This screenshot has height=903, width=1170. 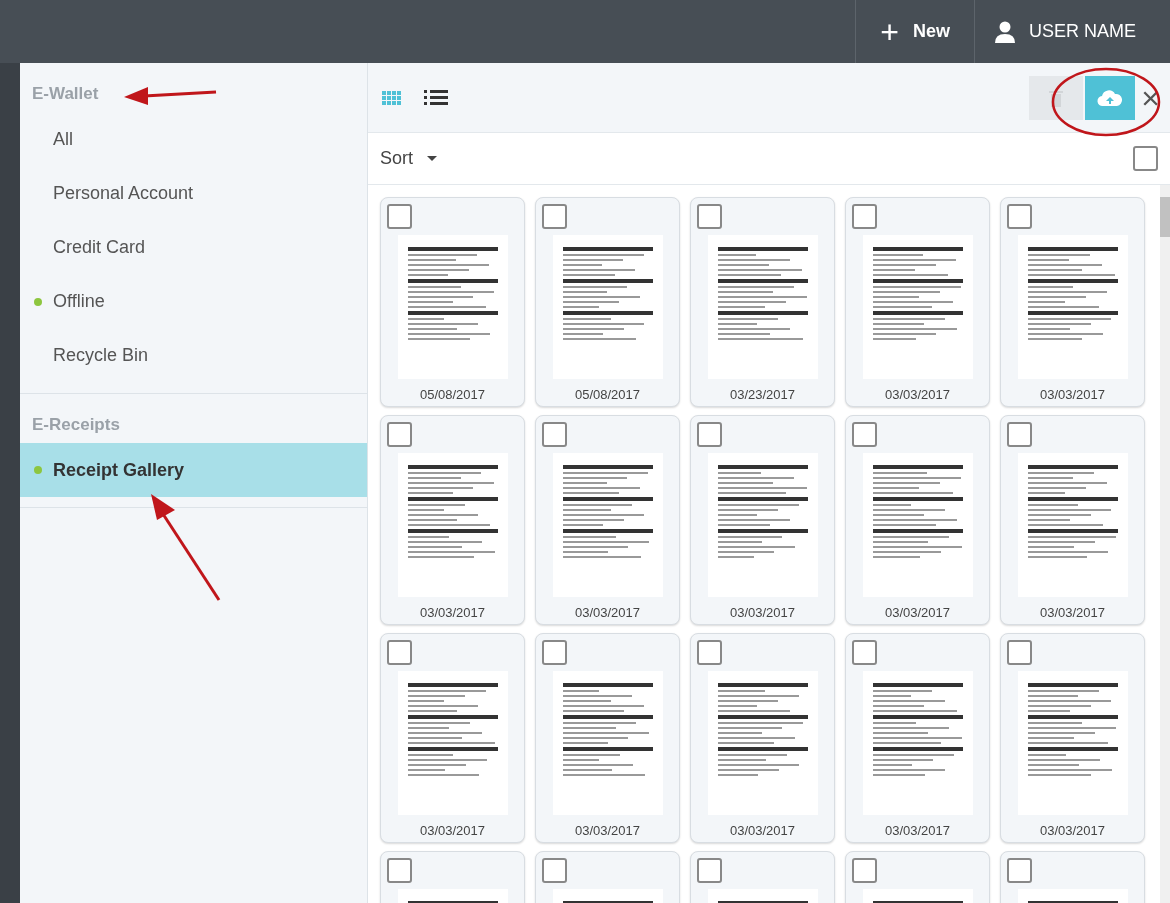 What do you see at coordinates (762, 302) in the screenshot?
I see `receipt-card: 03/23/2017` at bounding box center [762, 302].